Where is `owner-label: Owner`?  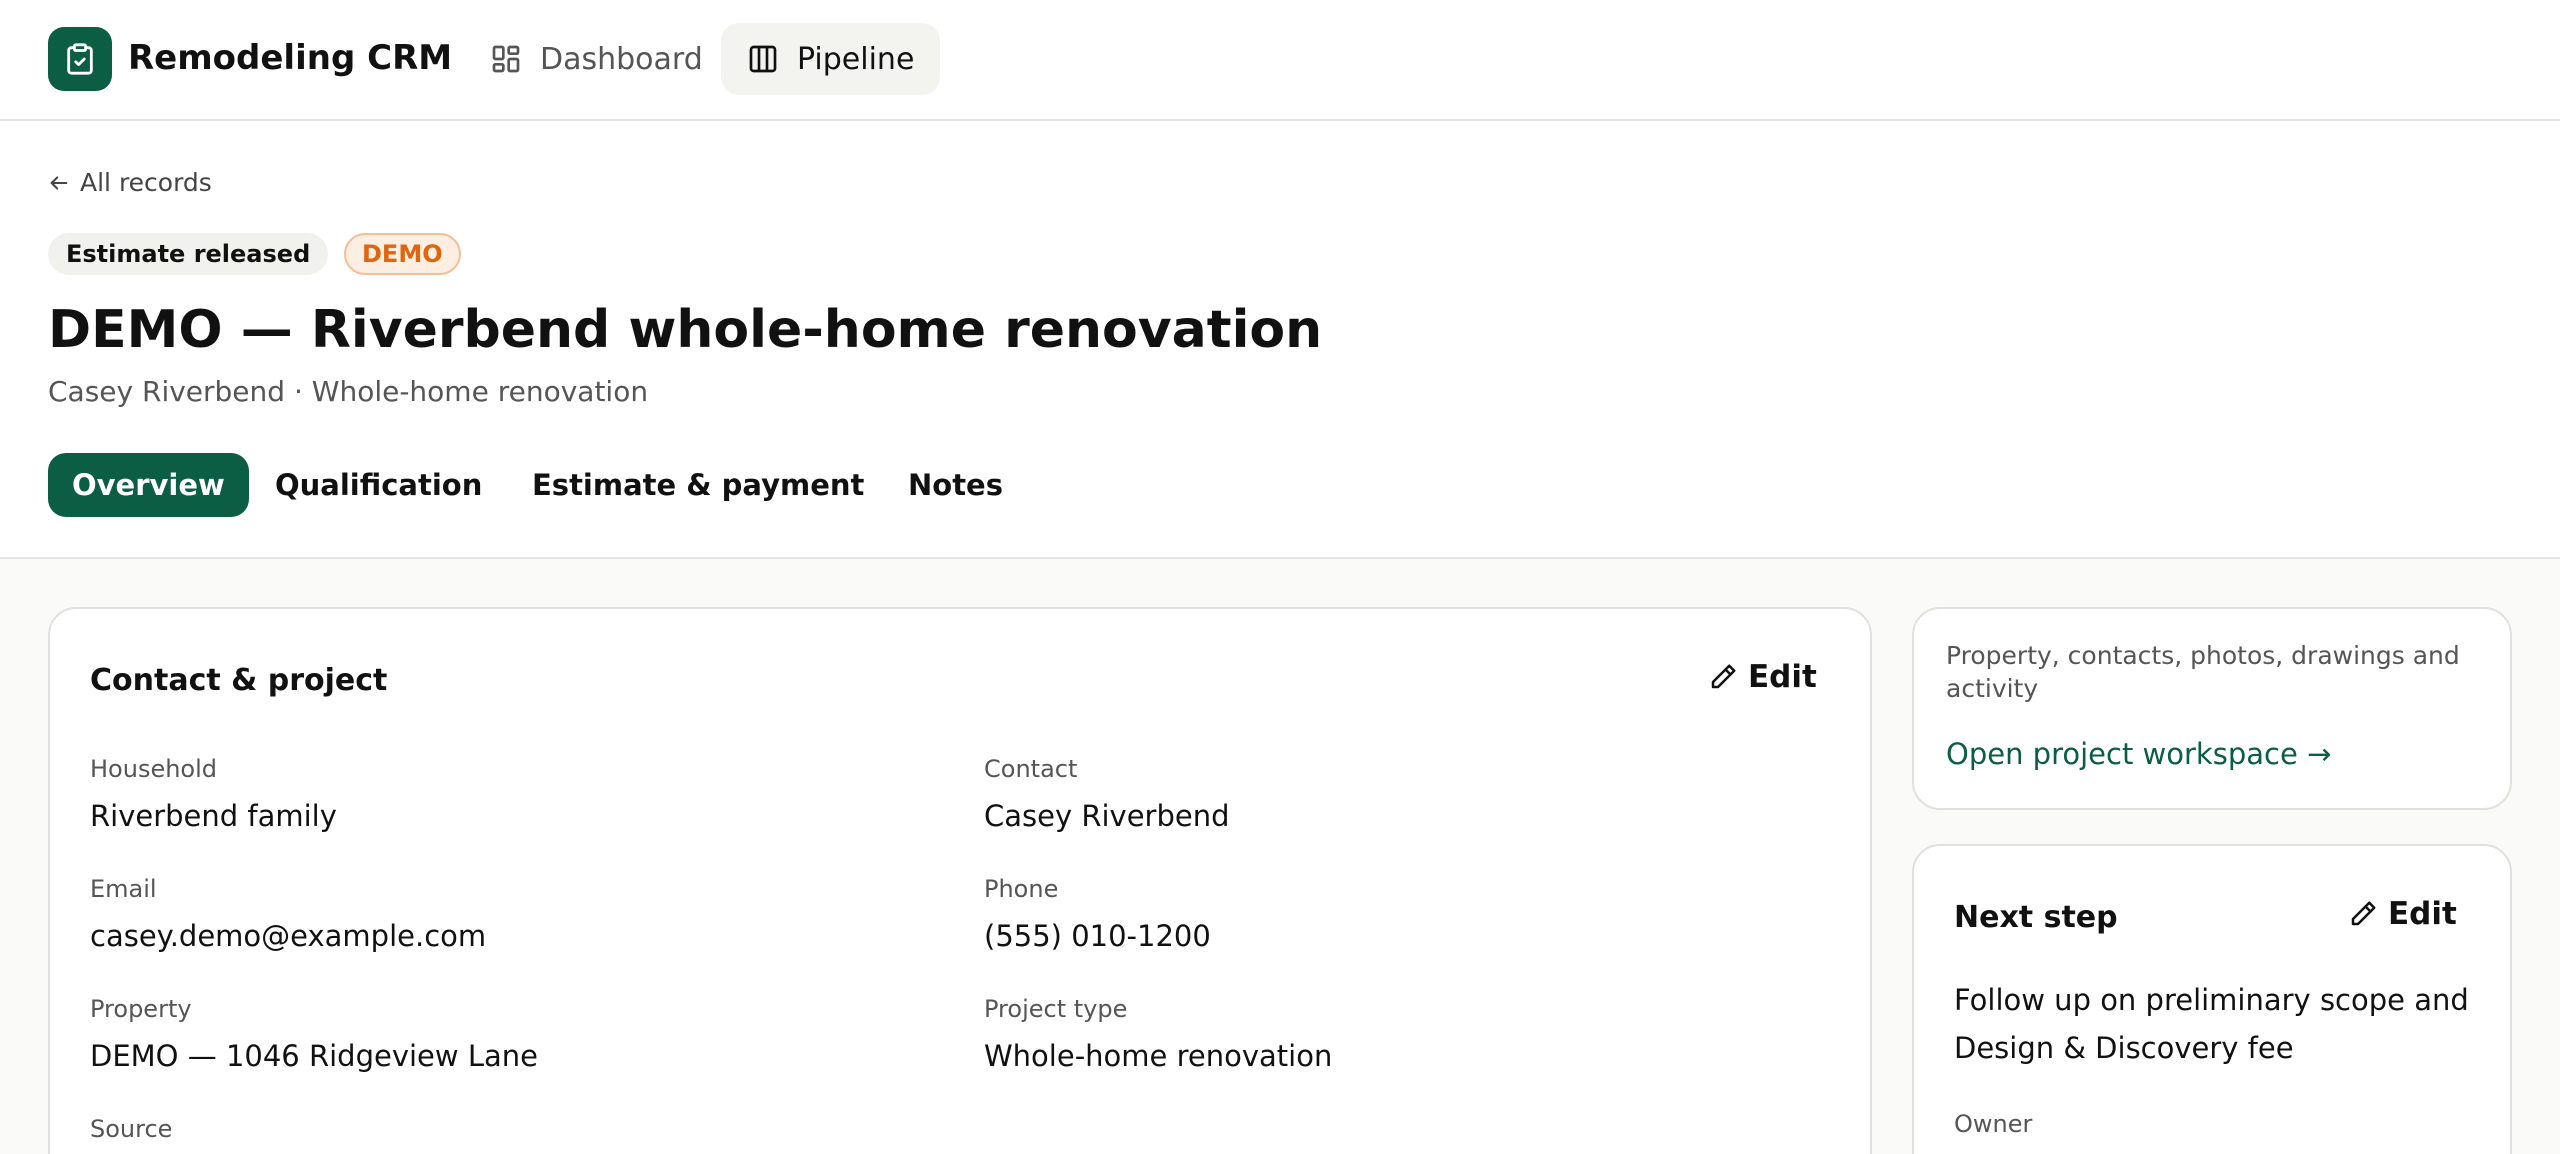
owner-label: Owner is located at coordinates (1993, 1124).